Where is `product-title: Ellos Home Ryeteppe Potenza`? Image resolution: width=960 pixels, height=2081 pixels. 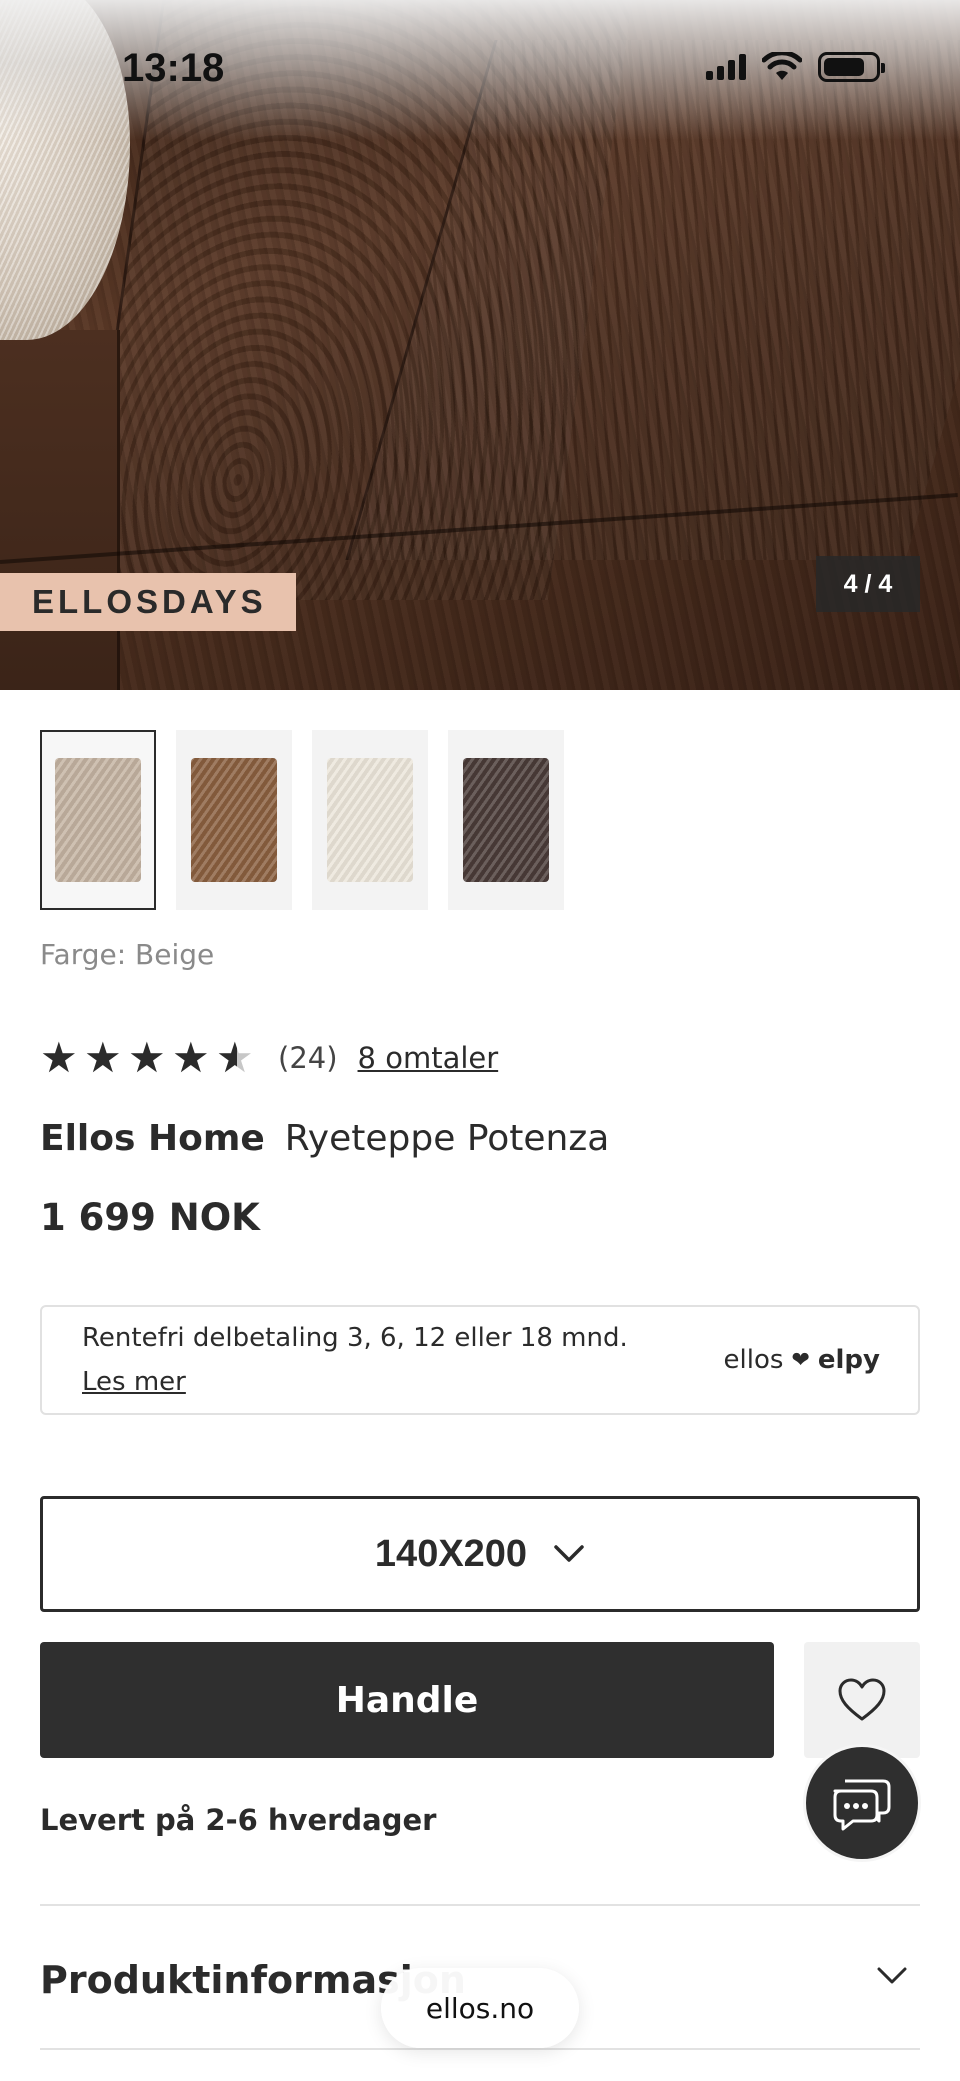
product-title: Ellos Home Ryeteppe Potenza is located at coordinates (324, 1138).